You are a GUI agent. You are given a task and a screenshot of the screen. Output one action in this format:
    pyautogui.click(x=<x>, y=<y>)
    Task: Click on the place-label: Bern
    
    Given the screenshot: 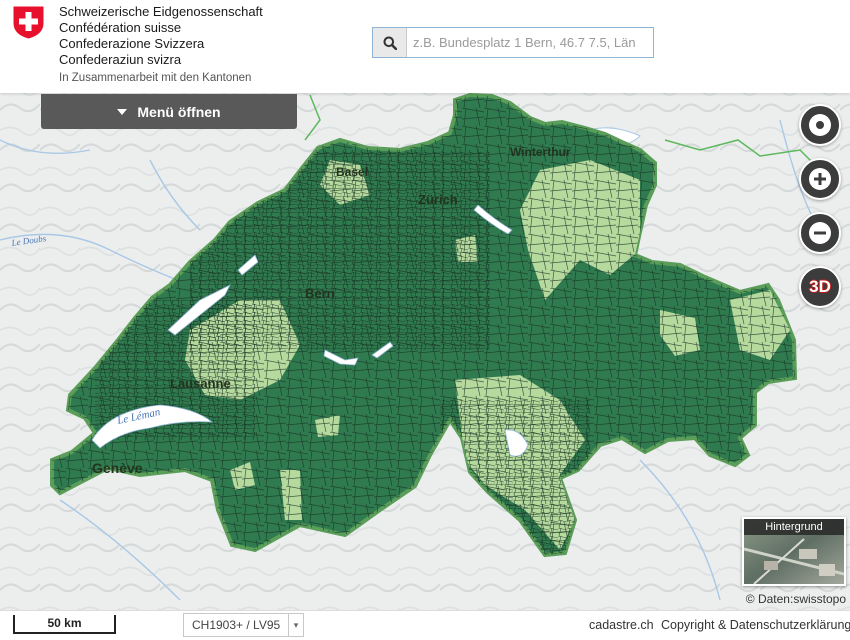 What is the action you would take?
    pyautogui.click(x=320, y=293)
    